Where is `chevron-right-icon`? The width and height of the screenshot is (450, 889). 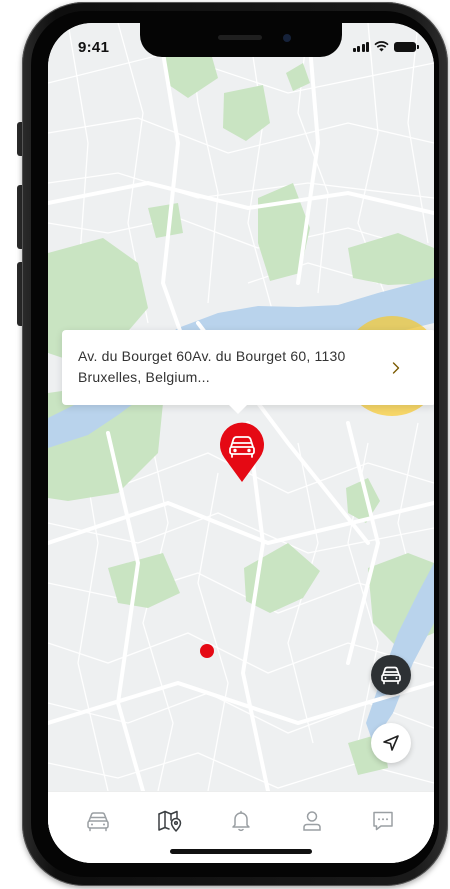
chevron-right-icon is located at coordinates (395, 367).